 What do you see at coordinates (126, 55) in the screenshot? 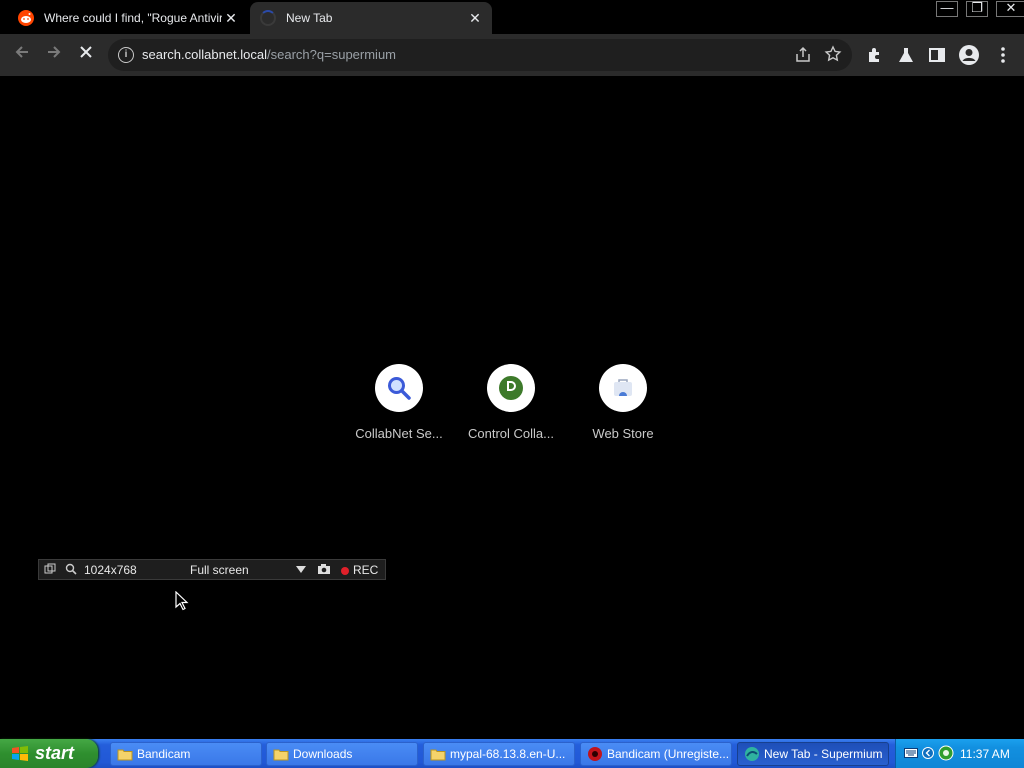
I see `site-info-icon: i` at bounding box center [126, 55].